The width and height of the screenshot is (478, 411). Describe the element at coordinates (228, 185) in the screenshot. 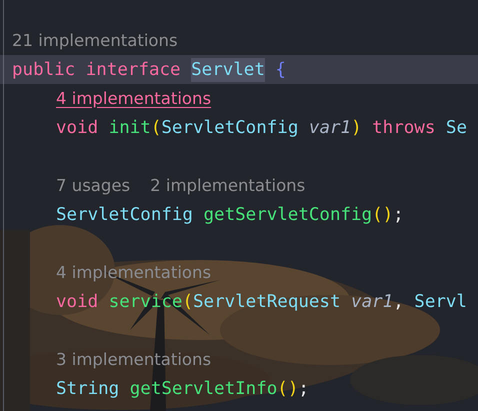

I see `code-lens-link: 2 implementations` at that location.